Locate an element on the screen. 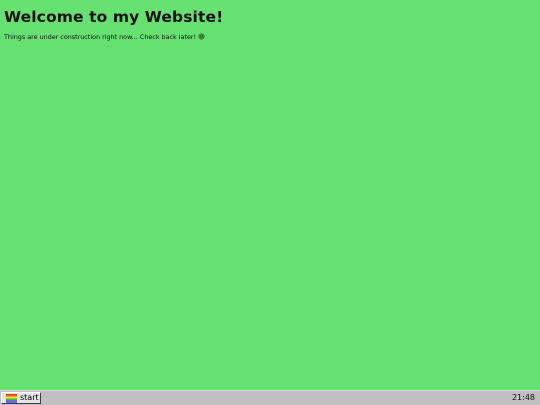  page-title: Welcome to my Website! is located at coordinates (114, 17).